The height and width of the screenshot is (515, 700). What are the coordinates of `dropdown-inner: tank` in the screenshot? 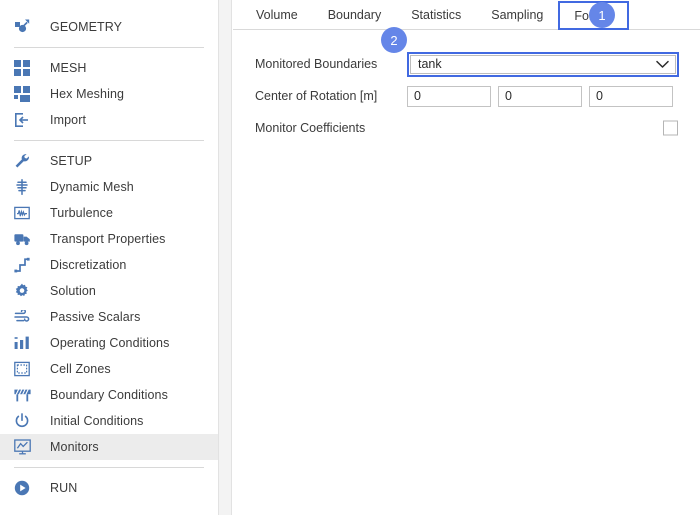 It's located at (543, 64).